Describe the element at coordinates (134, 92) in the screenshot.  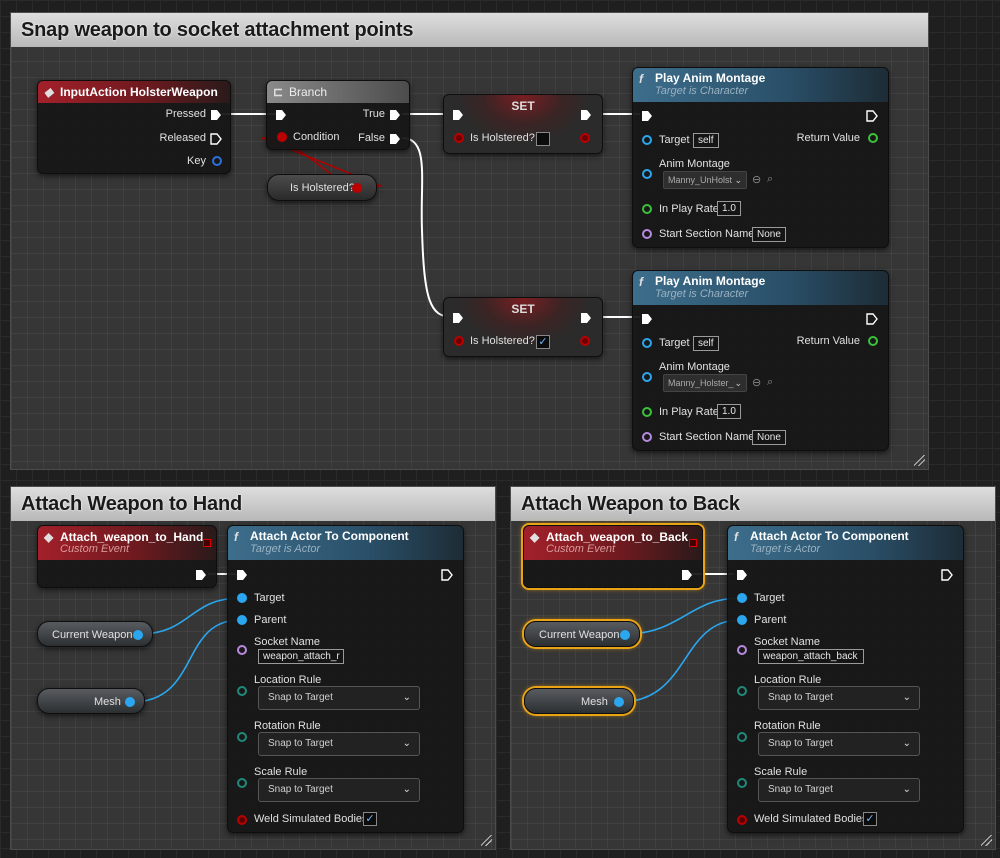
I see `node-header: ◆ InputAction HolsterWeapon` at that location.